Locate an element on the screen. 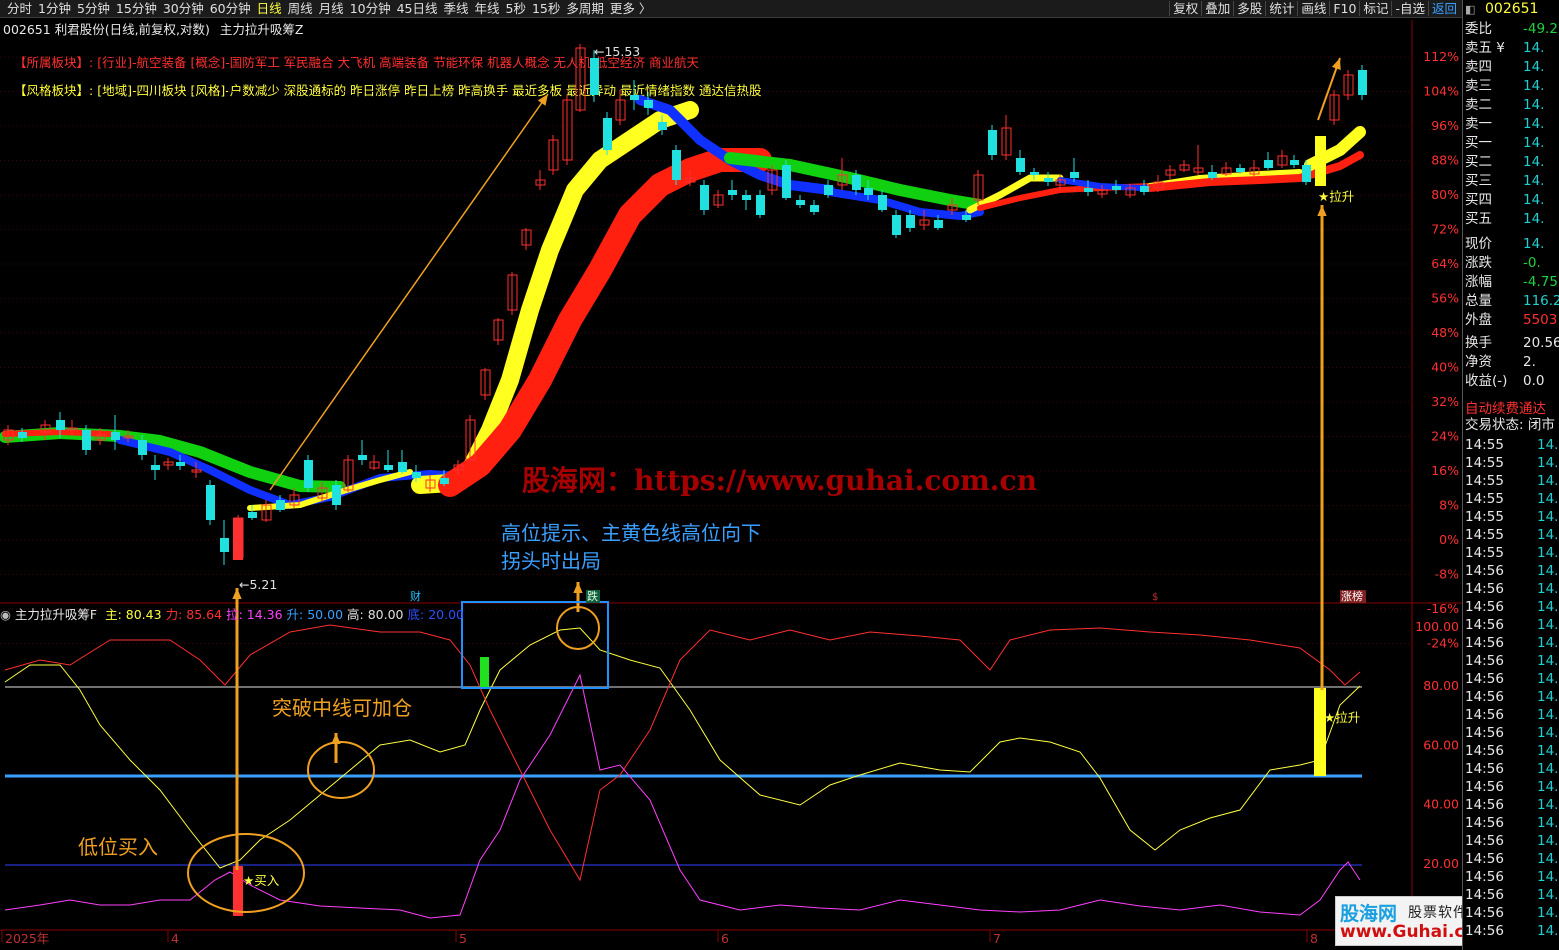 The image size is (1559, 950). y-tick-label: 112% is located at coordinates (1441, 56).